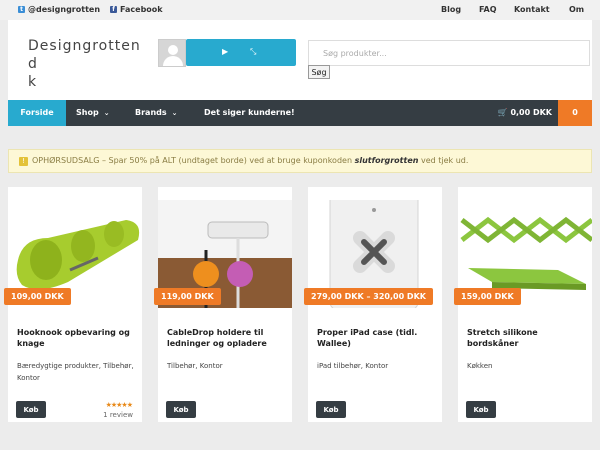 This screenshot has height=450, width=600. Describe the element at coordinates (21, 9) in the screenshot. I see `twitter-icon: t` at that location.